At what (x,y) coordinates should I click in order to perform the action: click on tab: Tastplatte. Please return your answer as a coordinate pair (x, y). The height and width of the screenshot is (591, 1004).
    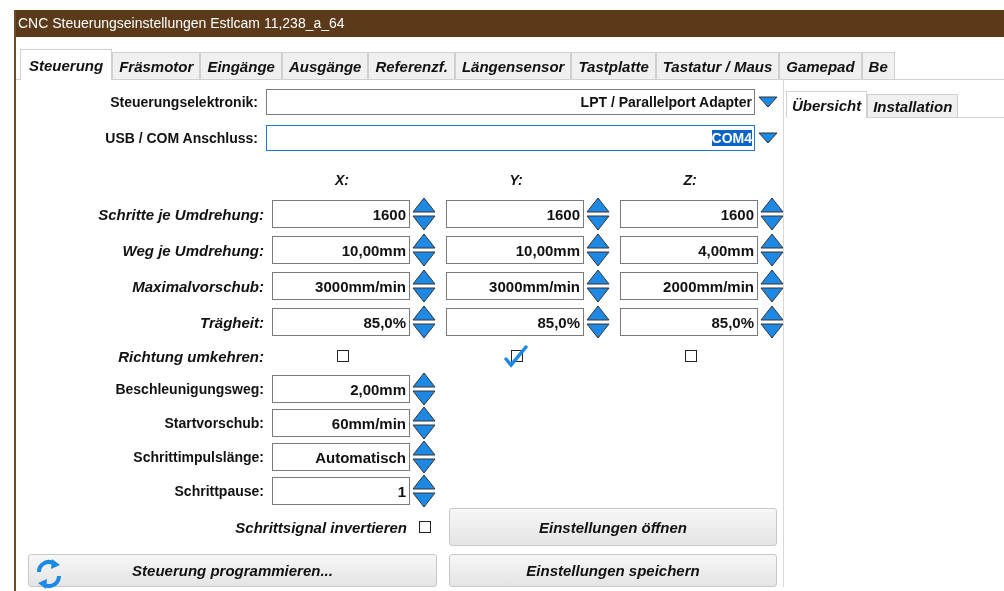
    Looking at the image, I should click on (613, 65).